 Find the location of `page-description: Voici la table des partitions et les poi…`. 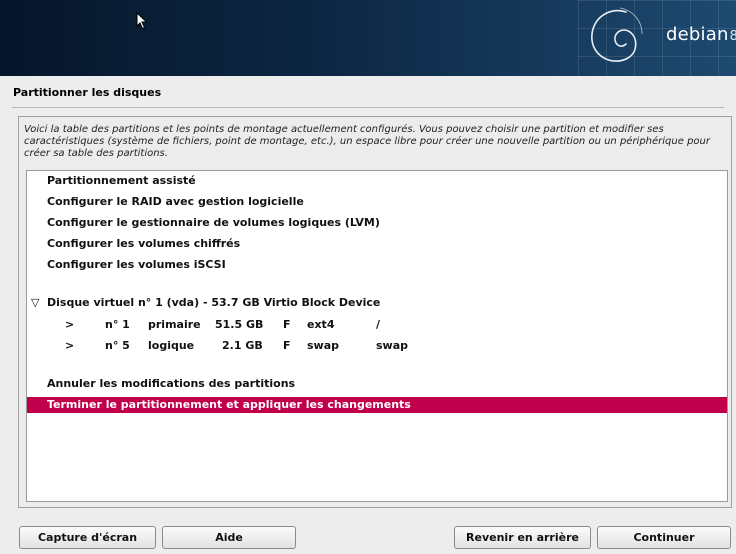

page-description: Voici la table des partitions et les poi… is located at coordinates (367, 141).